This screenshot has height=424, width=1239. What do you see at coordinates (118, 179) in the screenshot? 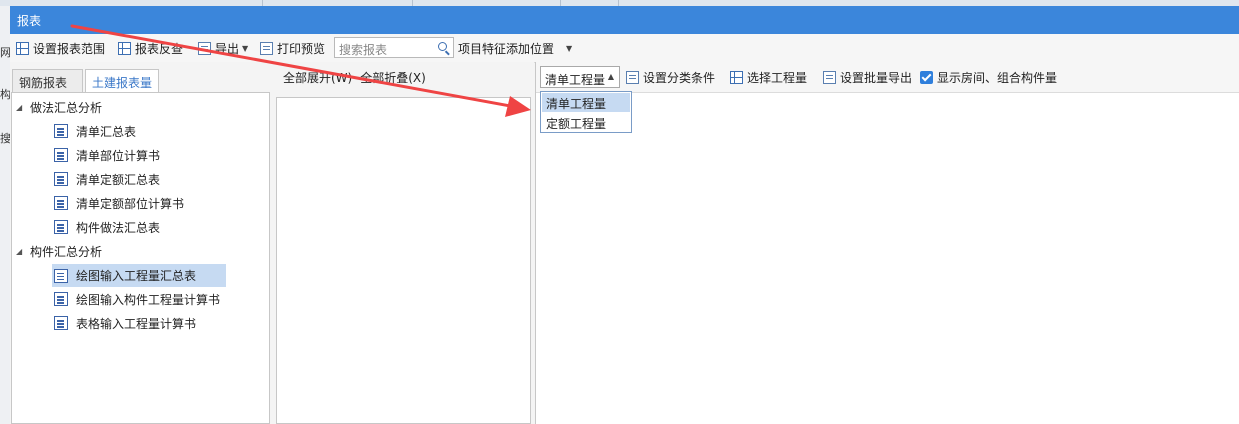
I see `tree-item-label: 清单定额汇总表` at bounding box center [118, 179].